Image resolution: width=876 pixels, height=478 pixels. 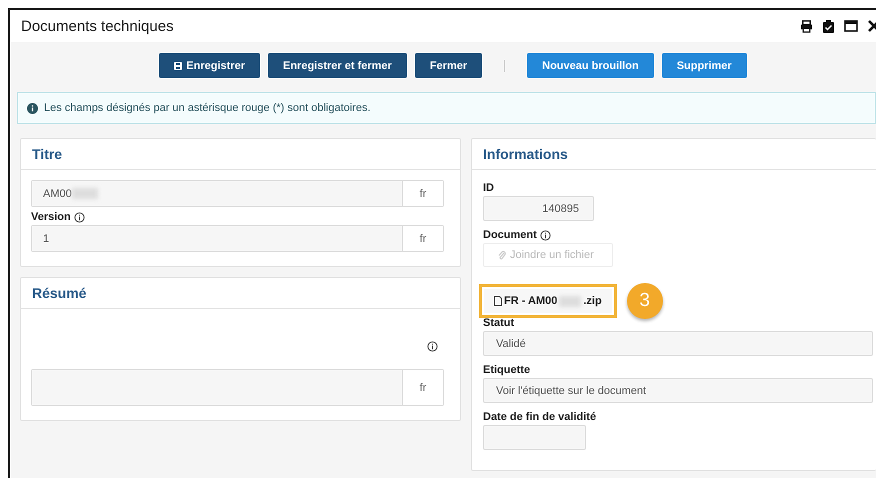 I want to click on panel-heading: Résumé, so click(x=59, y=293).